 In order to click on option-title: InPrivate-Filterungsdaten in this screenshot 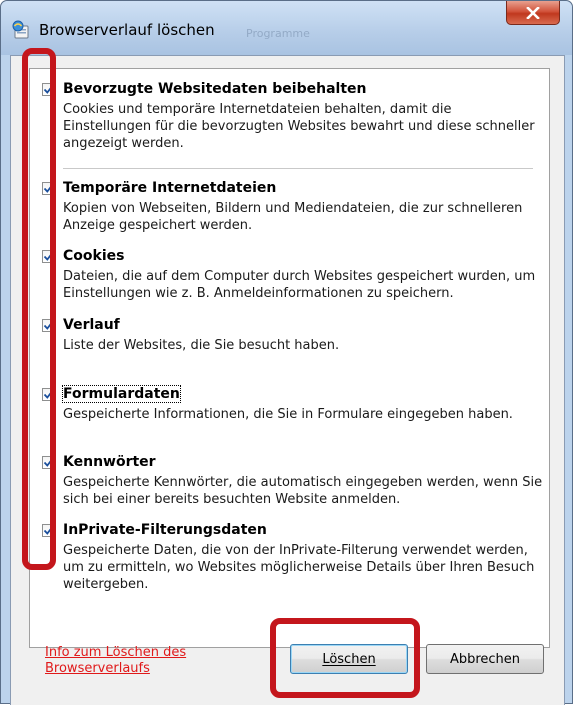, I will do `click(165, 530)`.